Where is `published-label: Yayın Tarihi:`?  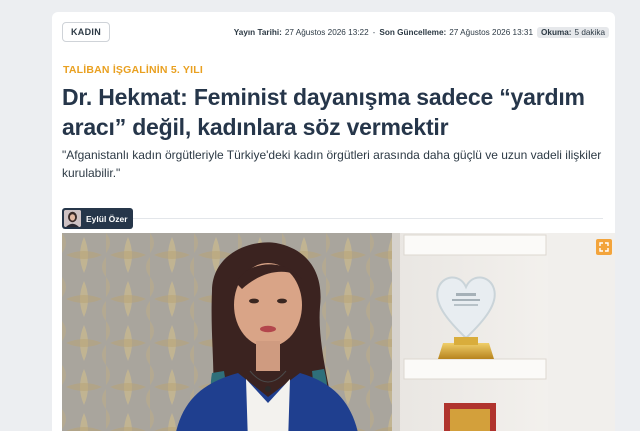 published-label: Yayın Tarihi: is located at coordinates (257, 32).